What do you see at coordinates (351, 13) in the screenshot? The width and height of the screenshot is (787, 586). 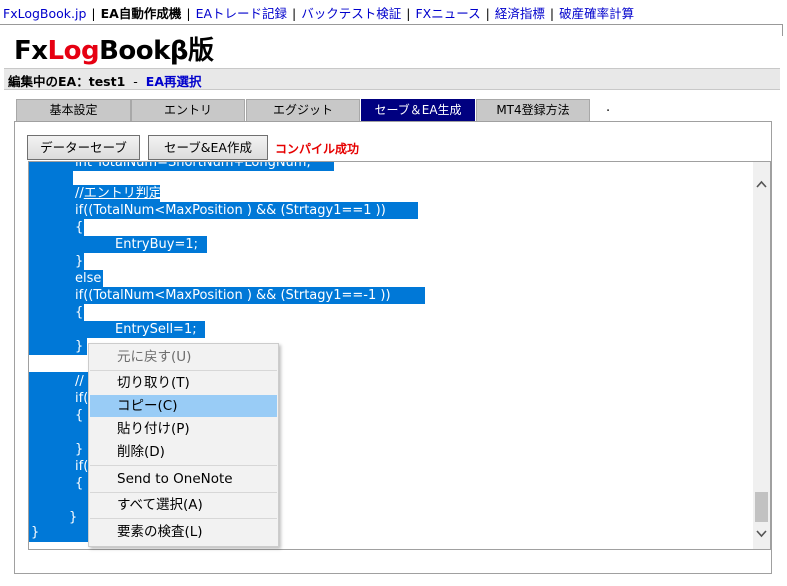 I see `nav-backtest-link: バックテスト検証` at bounding box center [351, 13].